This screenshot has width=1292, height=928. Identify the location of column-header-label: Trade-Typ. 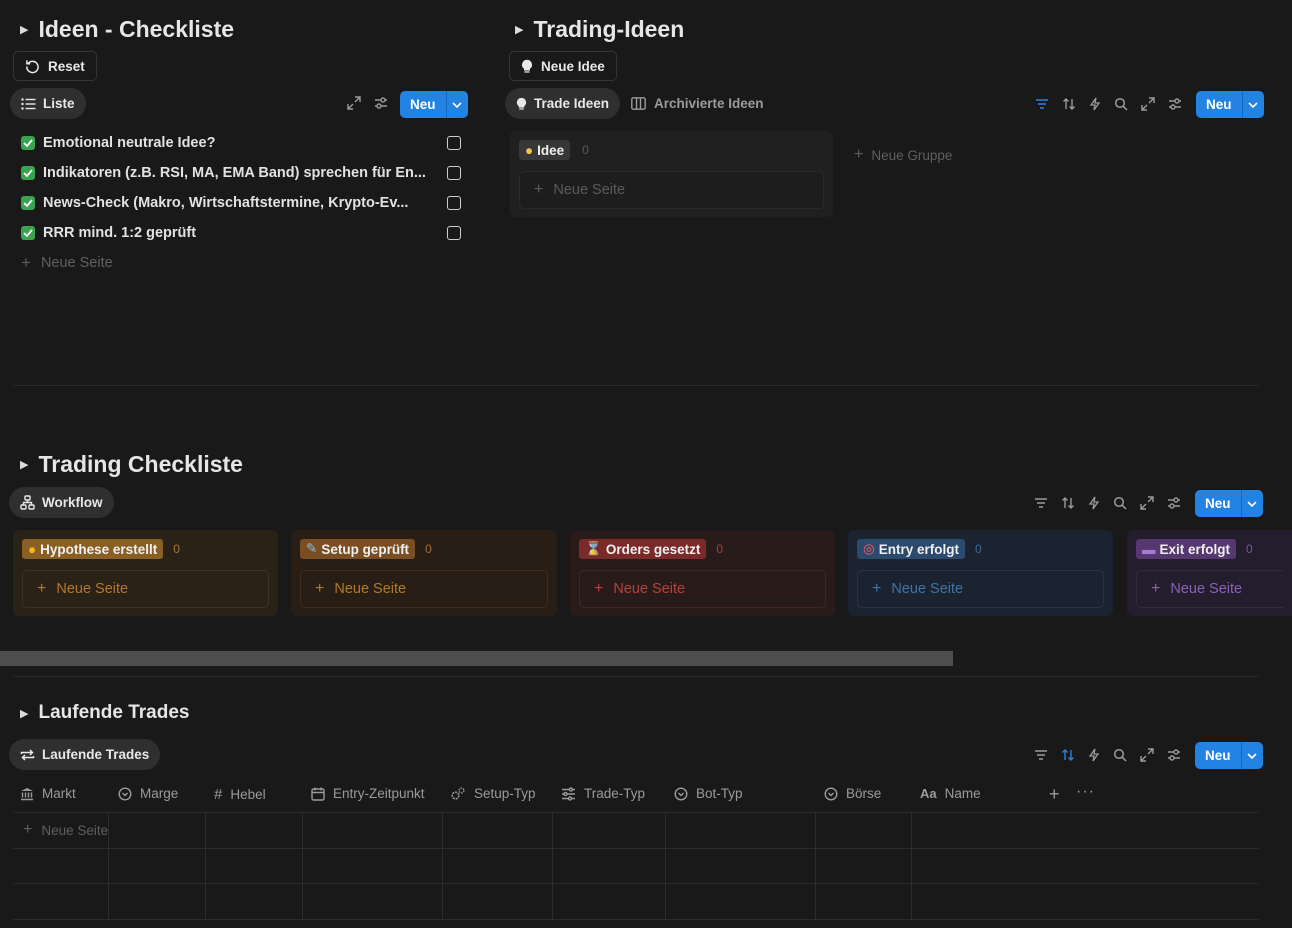
(615, 793).